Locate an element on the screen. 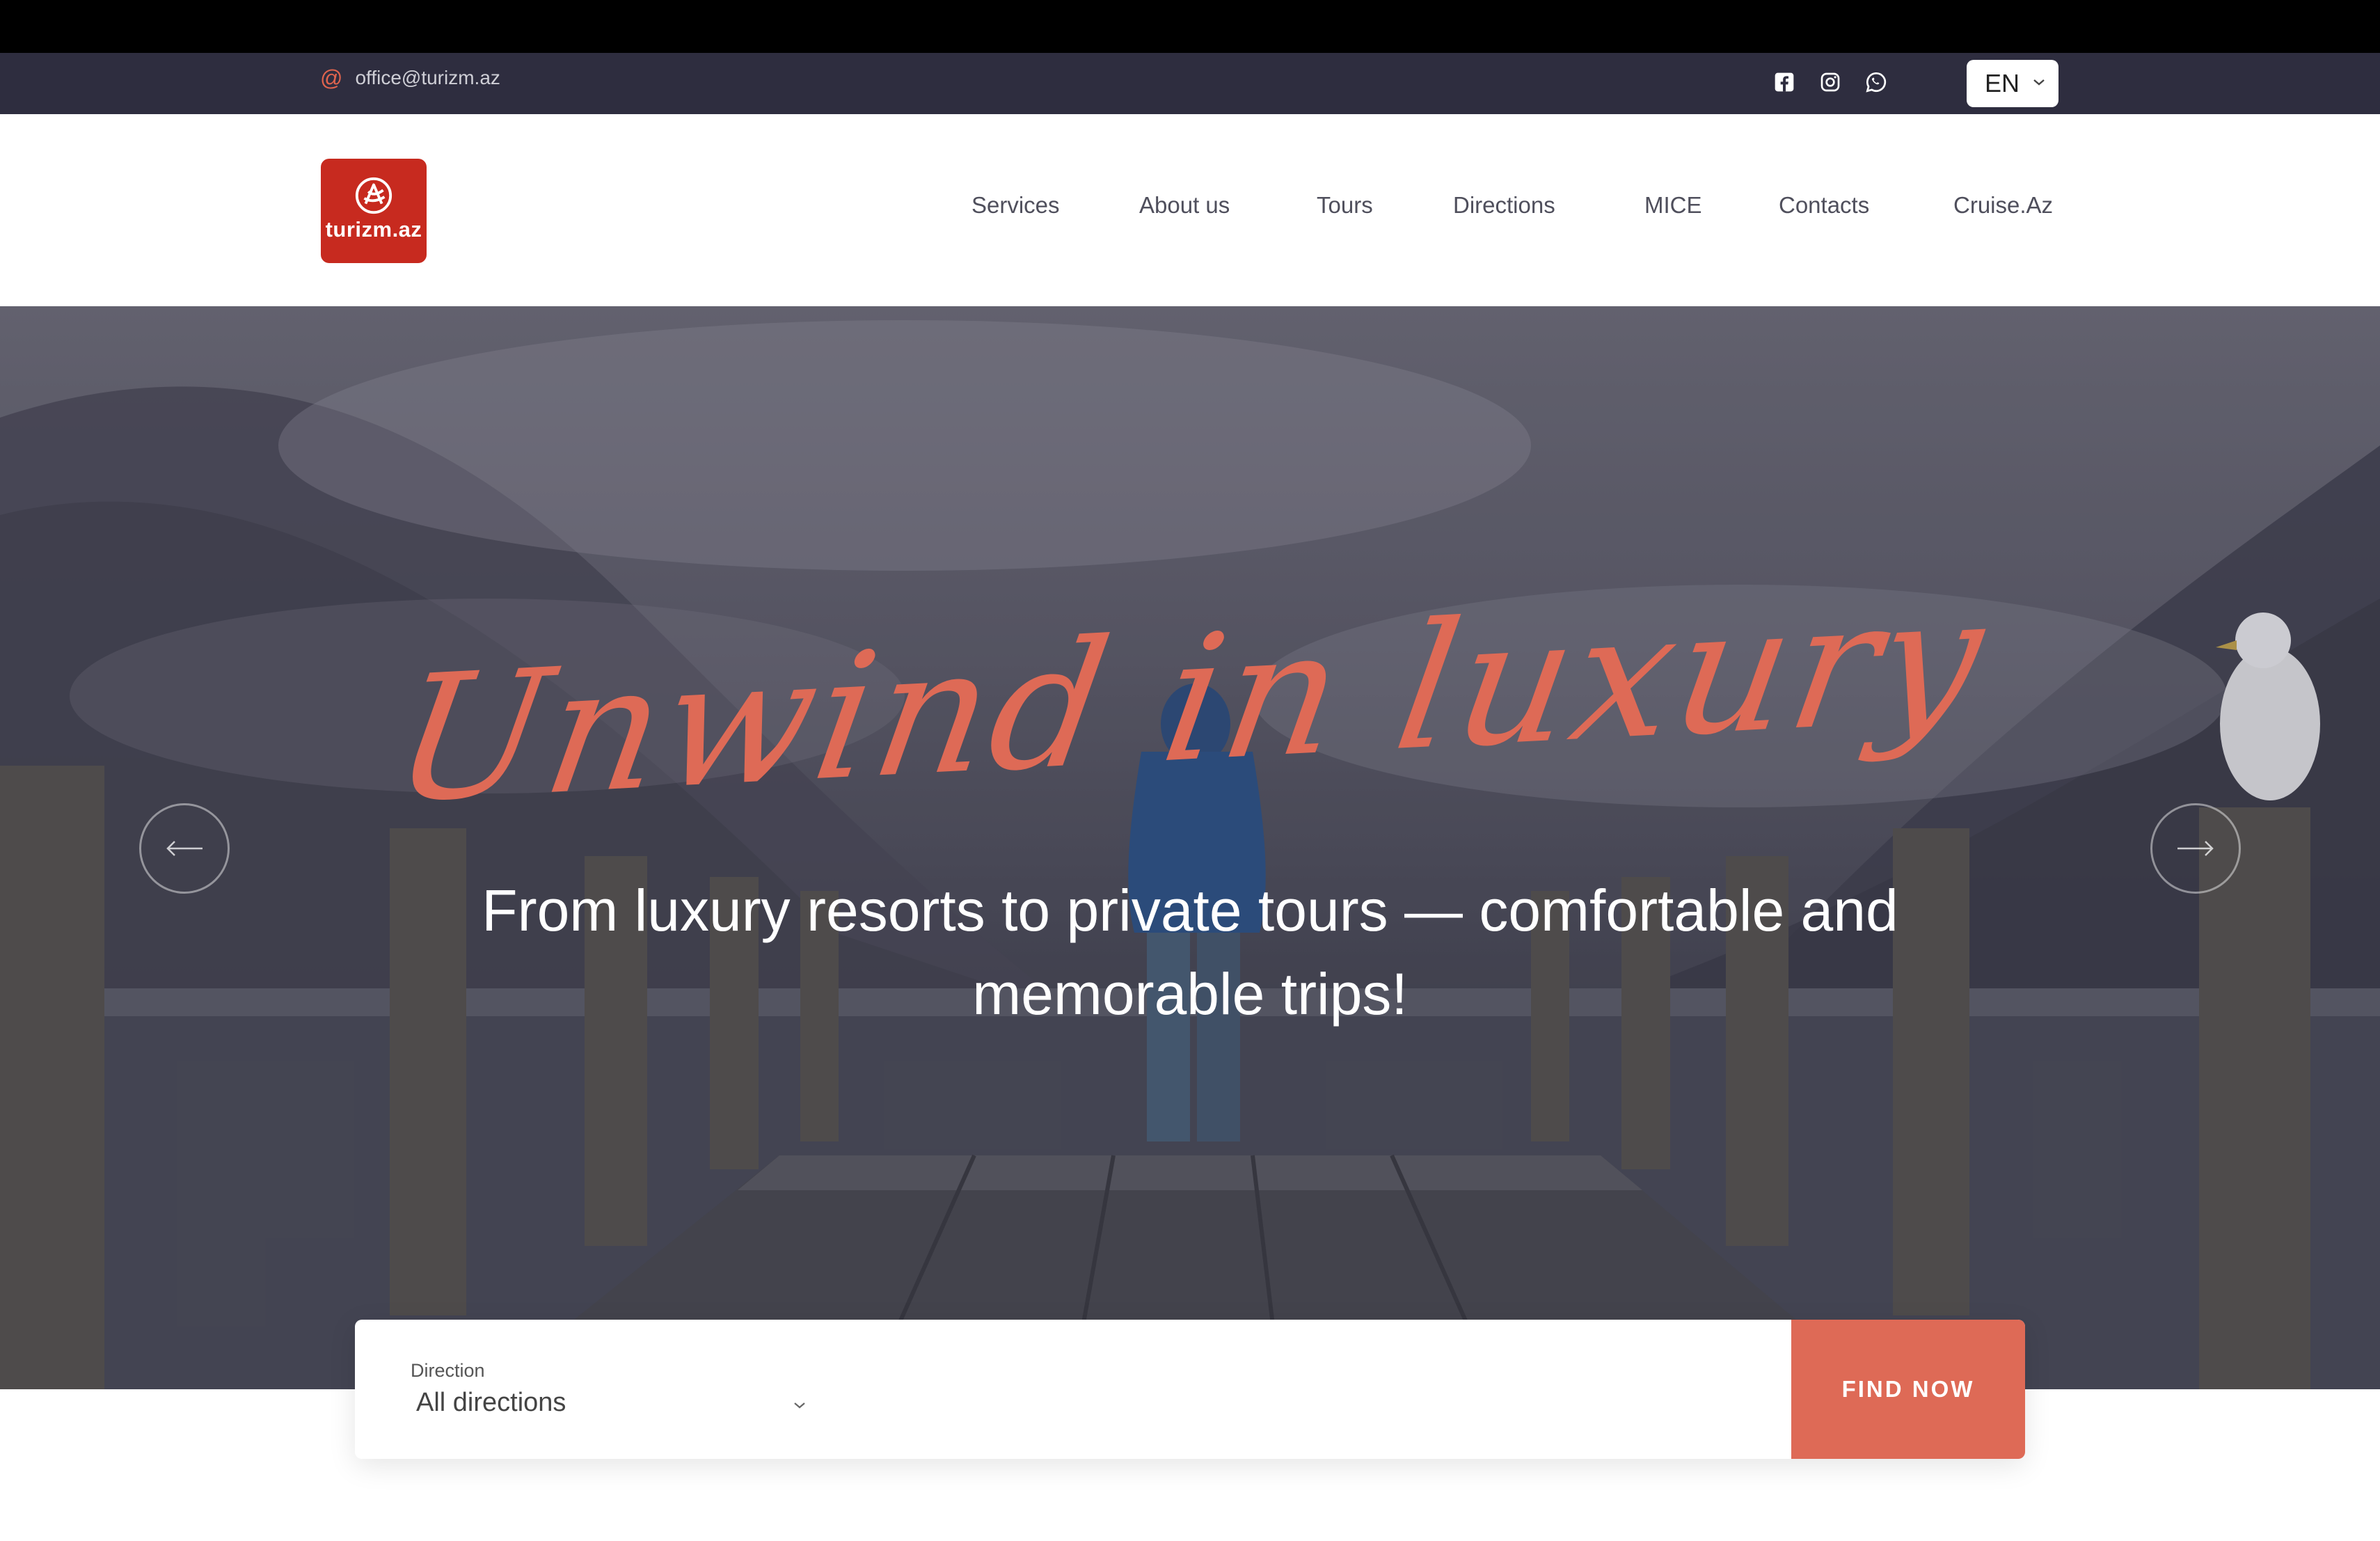  arrow-left-icon is located at coordinates (185, 848).